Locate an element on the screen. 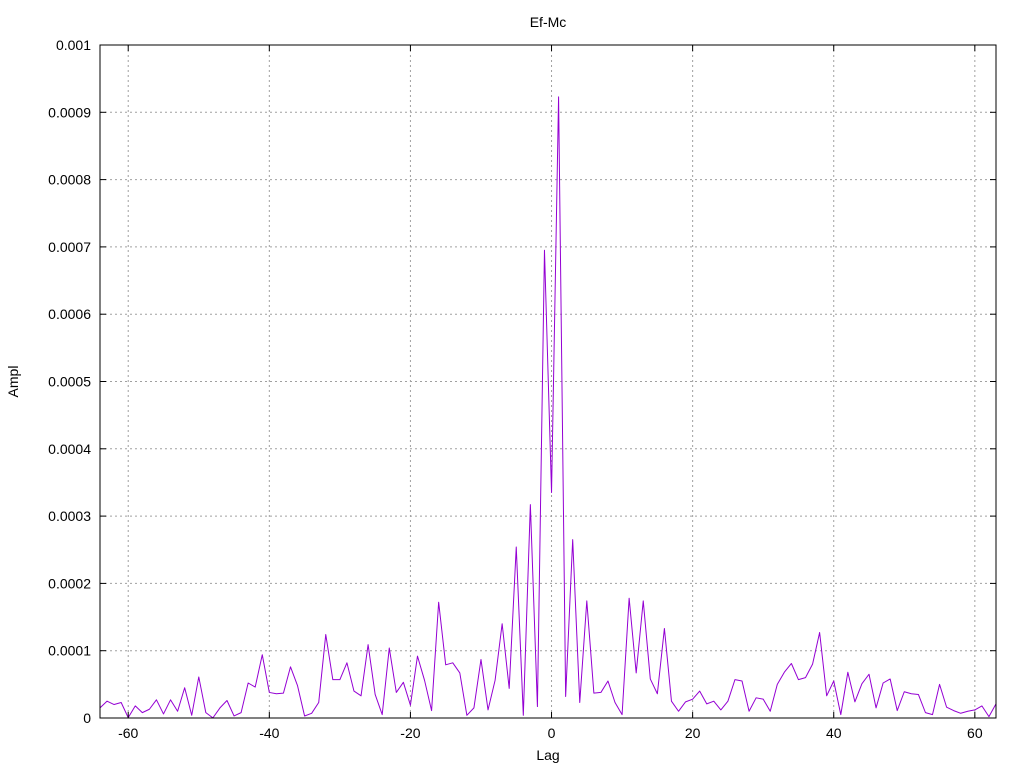 This screenshot has width=1024, height=768. y-tick-label: 0.001 is located at coordinates (73, 45).